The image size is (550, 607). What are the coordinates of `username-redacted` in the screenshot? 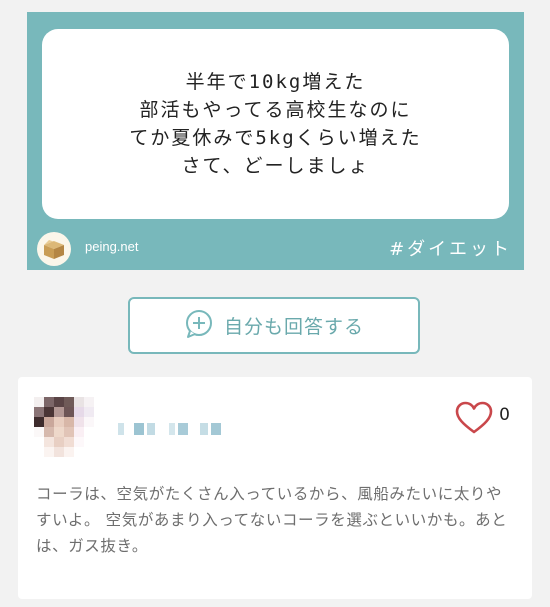 It's located at (169, 429).